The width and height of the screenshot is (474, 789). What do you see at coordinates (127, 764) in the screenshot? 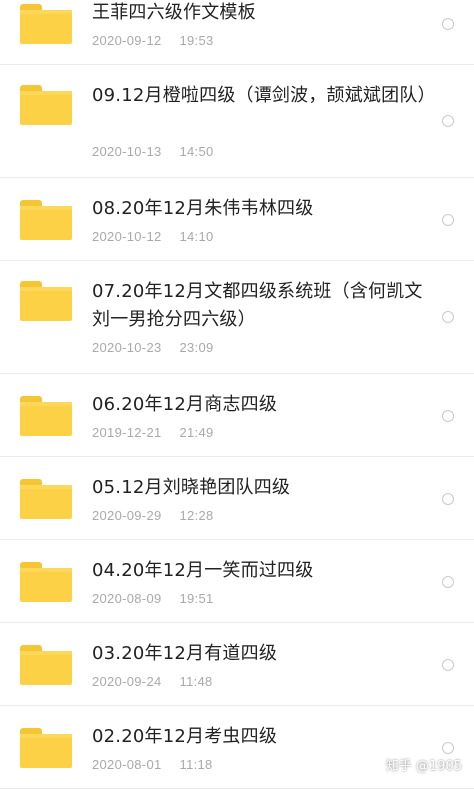
I see `file-date: 2020-08-01` at bounding box center [127, 764].